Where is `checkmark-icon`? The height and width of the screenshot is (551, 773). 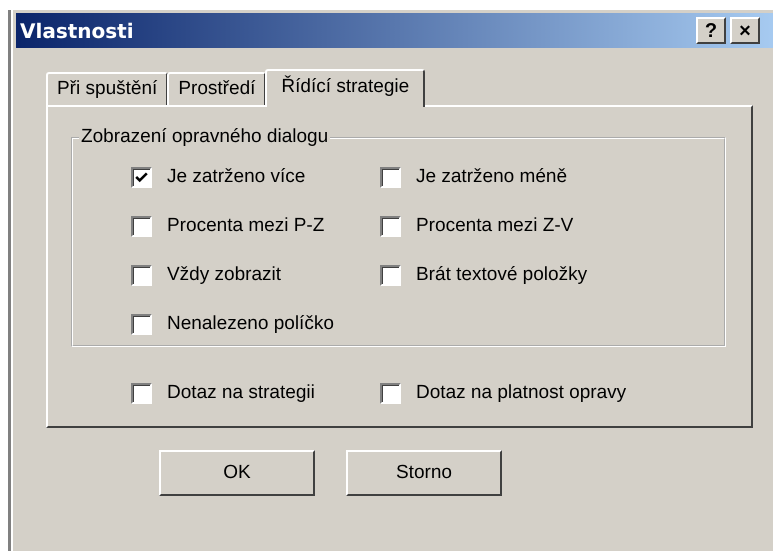
checkmark-icon is located at coordinates (141, 177).